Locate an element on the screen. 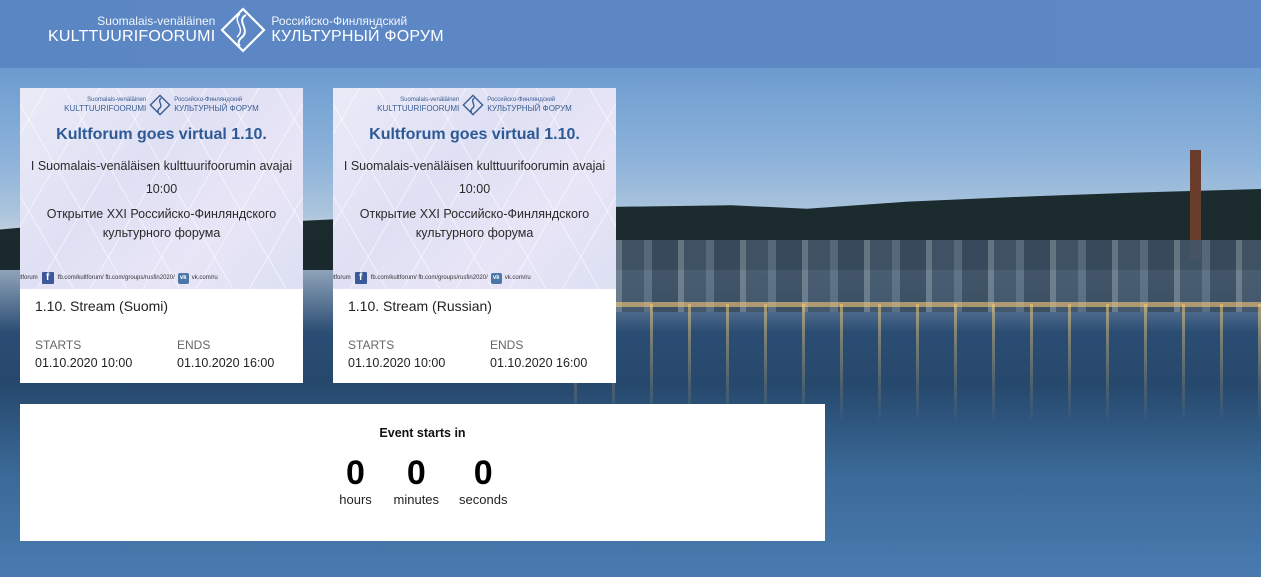  logo-ru-big: КУЛЬТУРНЫЙ ФОРУМ is located at coordinates (357, 36).